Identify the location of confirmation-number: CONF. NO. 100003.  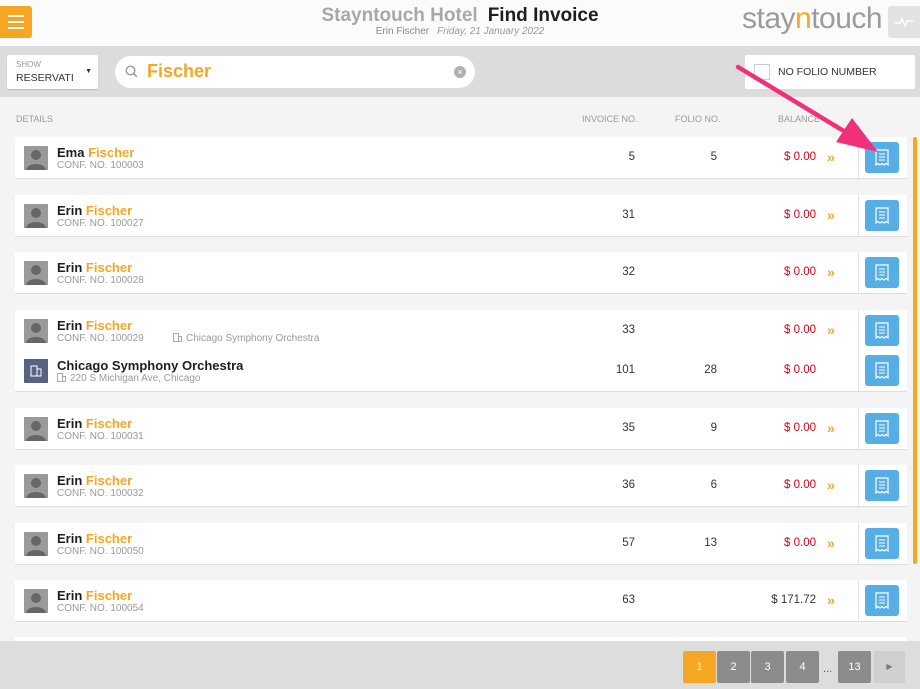
(100, 165).